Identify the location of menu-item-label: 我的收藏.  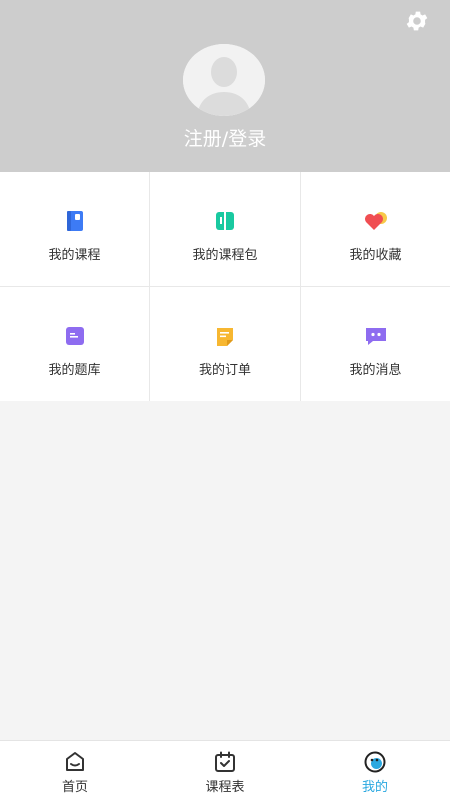
(375, 255).